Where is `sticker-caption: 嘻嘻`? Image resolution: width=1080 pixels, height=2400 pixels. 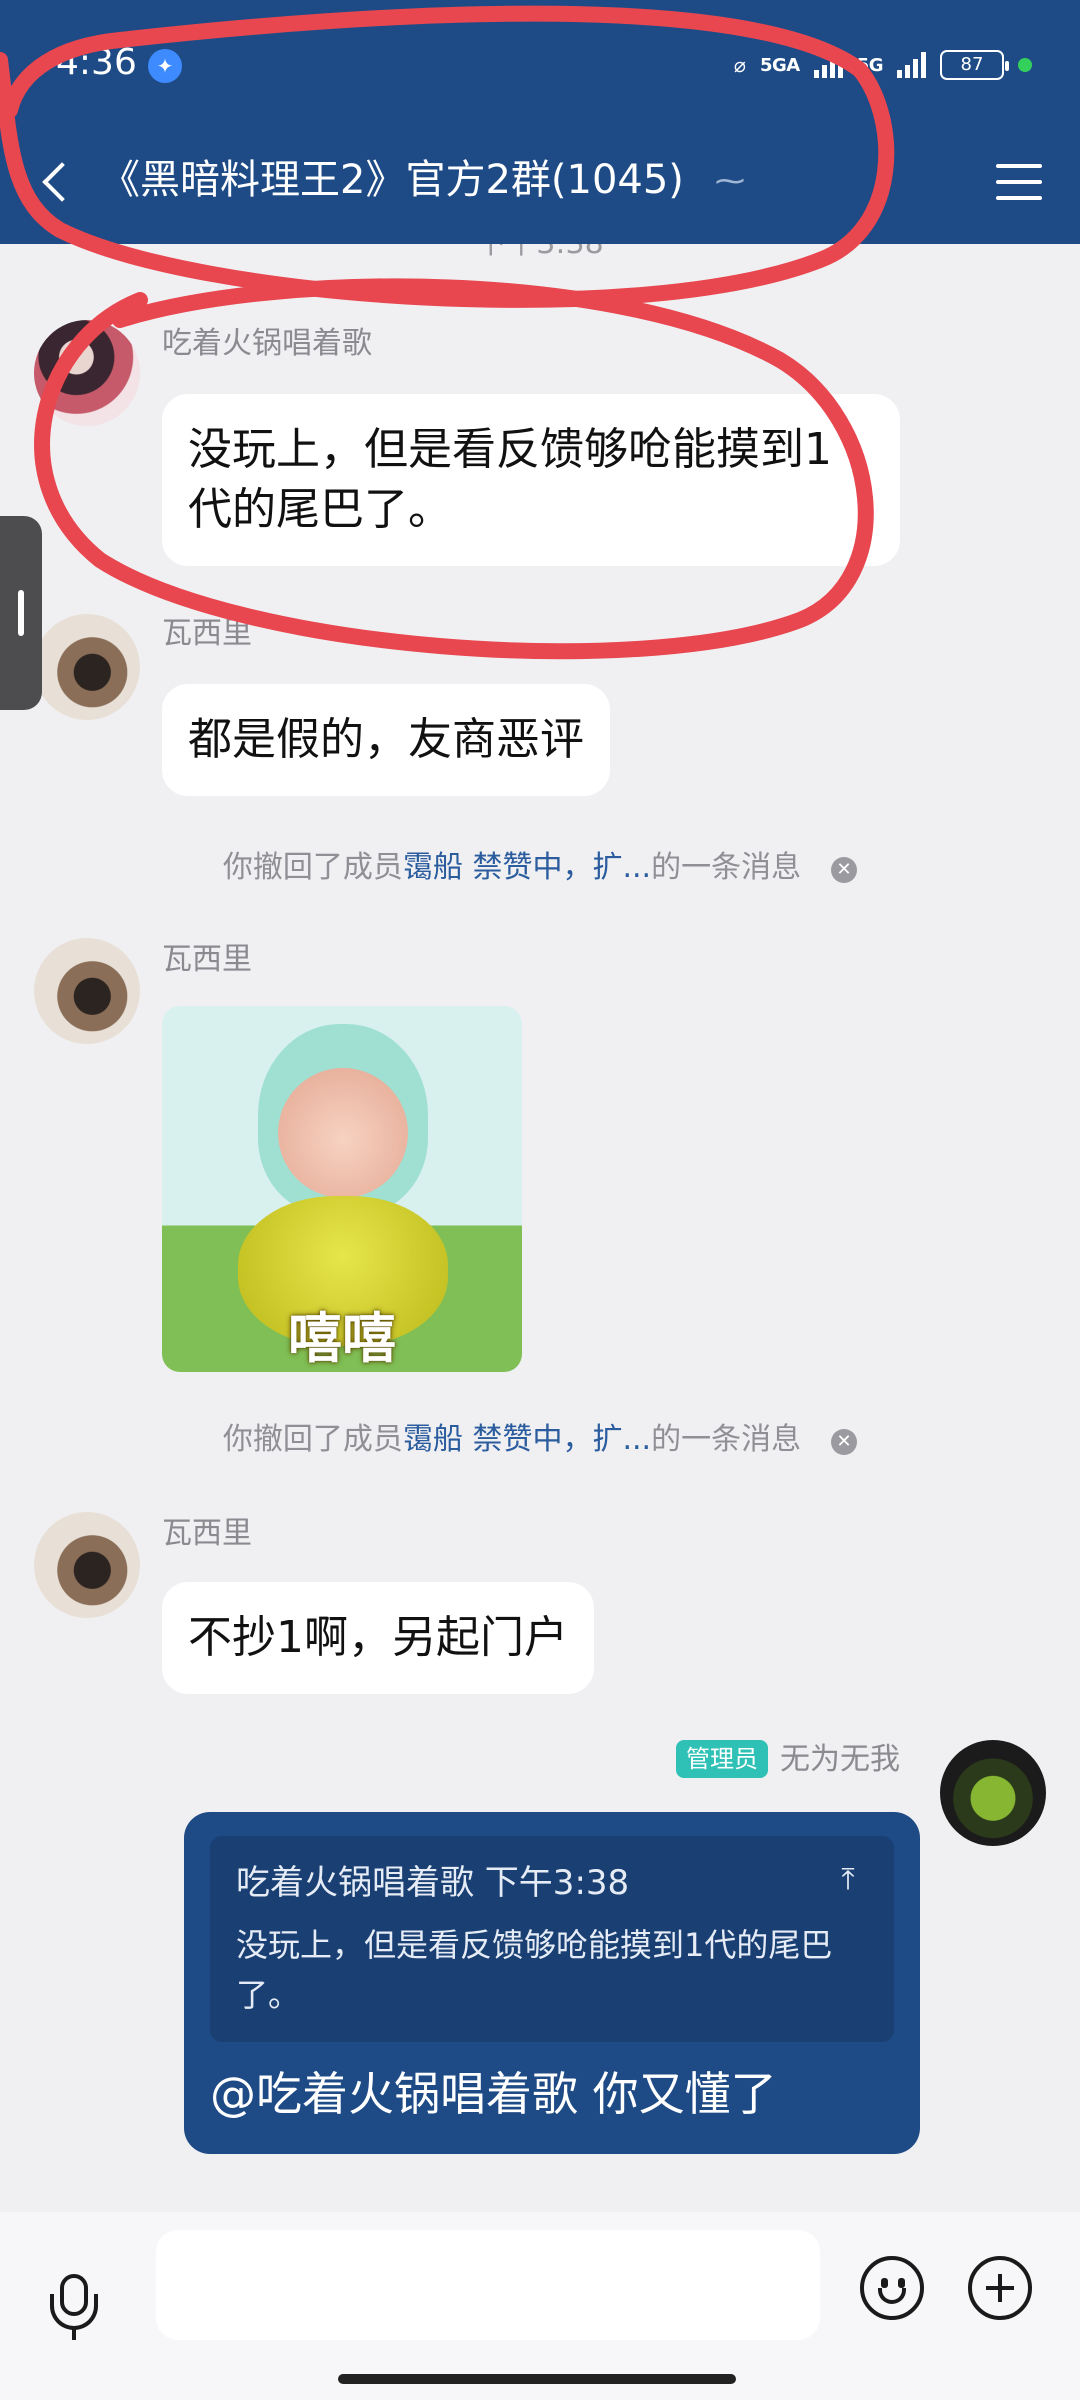
sticker-caption: 嘻嘻 is located at coordinates (342, 1338).